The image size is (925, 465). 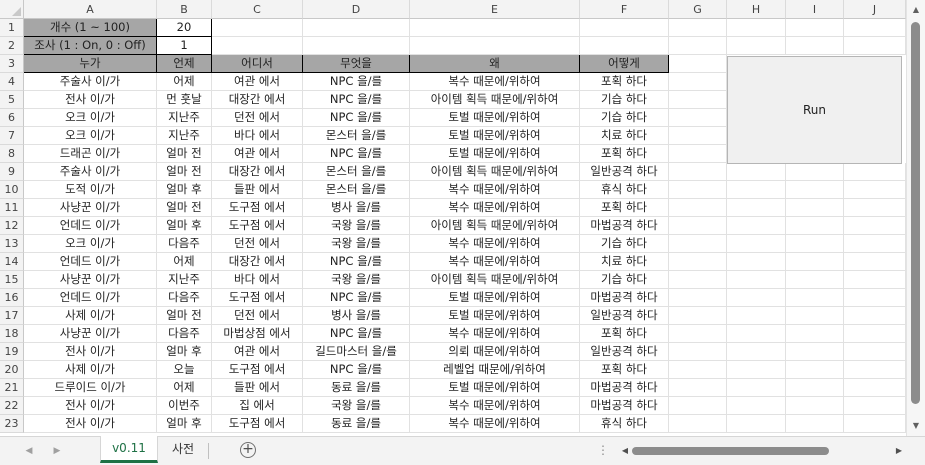 I want to click on table-cell: 몬스터 을/를, so click(x=356, y=172).